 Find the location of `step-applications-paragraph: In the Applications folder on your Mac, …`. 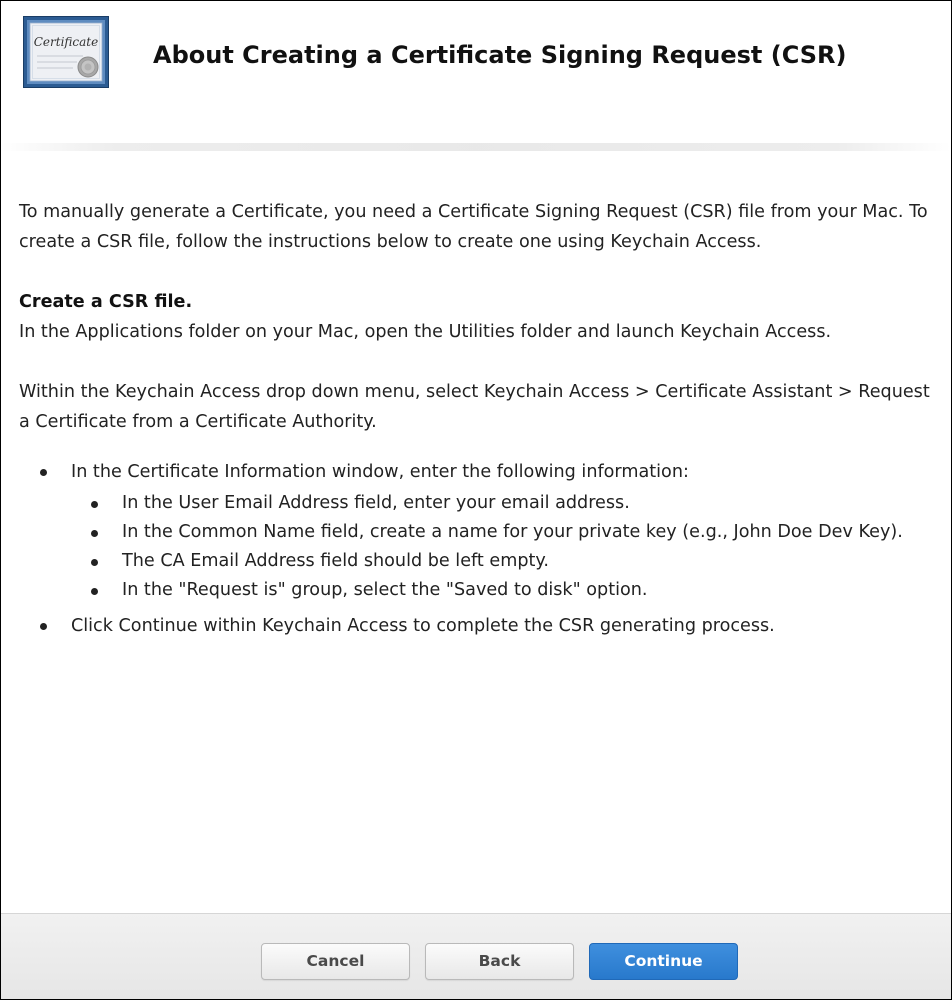

step-applications-paragraph: In the Applications folder on your Mac, … is located at coordinates (425, 332).